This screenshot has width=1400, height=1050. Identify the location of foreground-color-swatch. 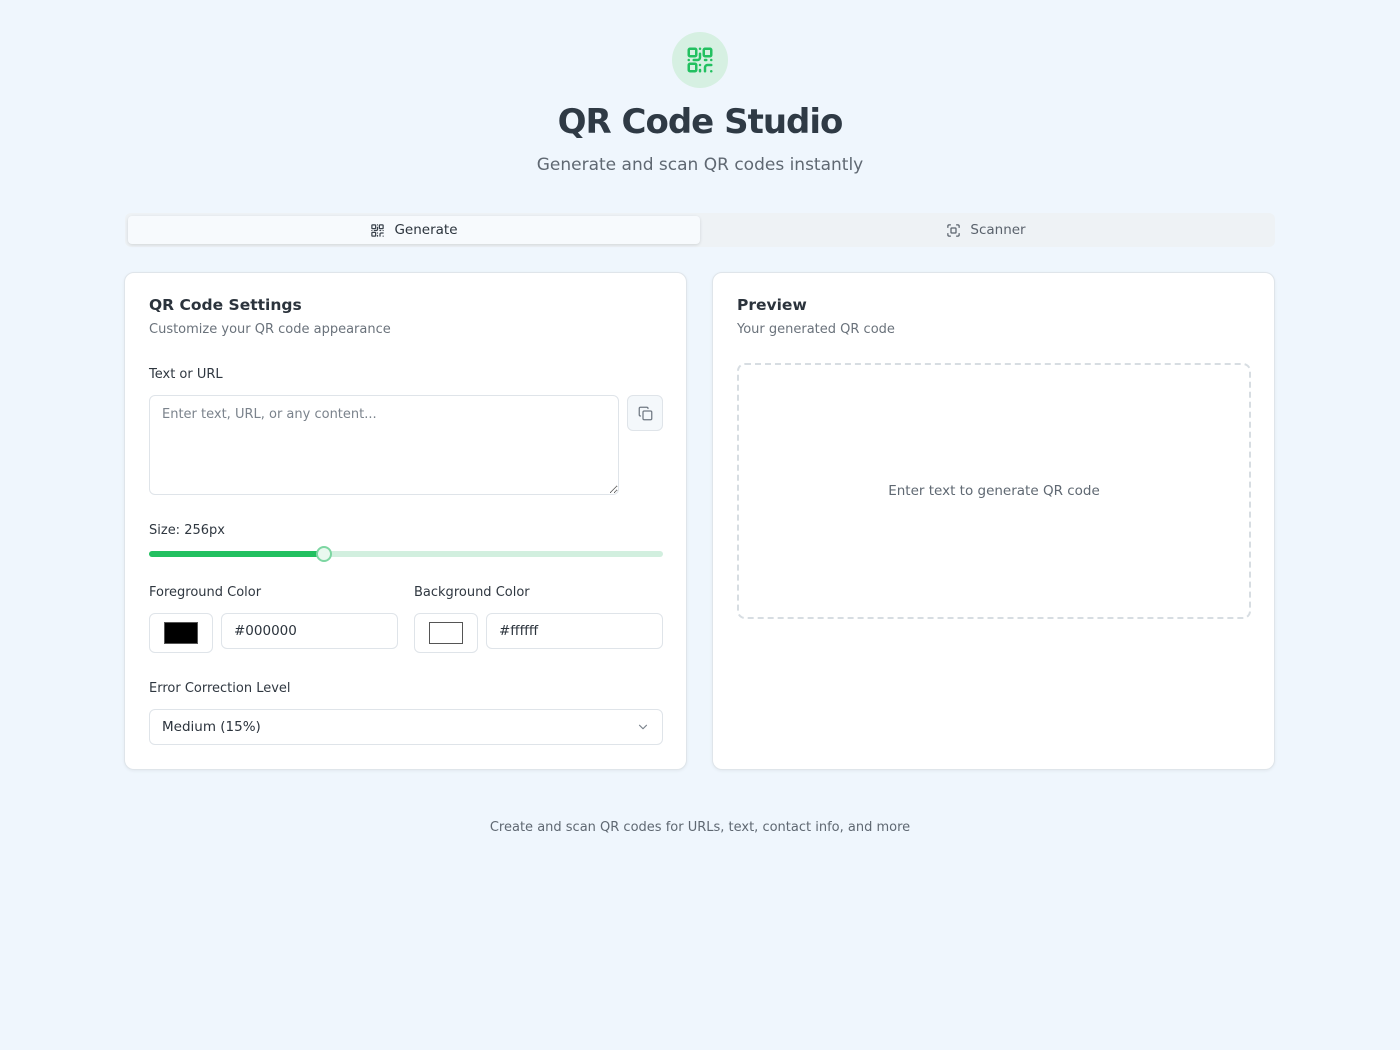
(181, 633).